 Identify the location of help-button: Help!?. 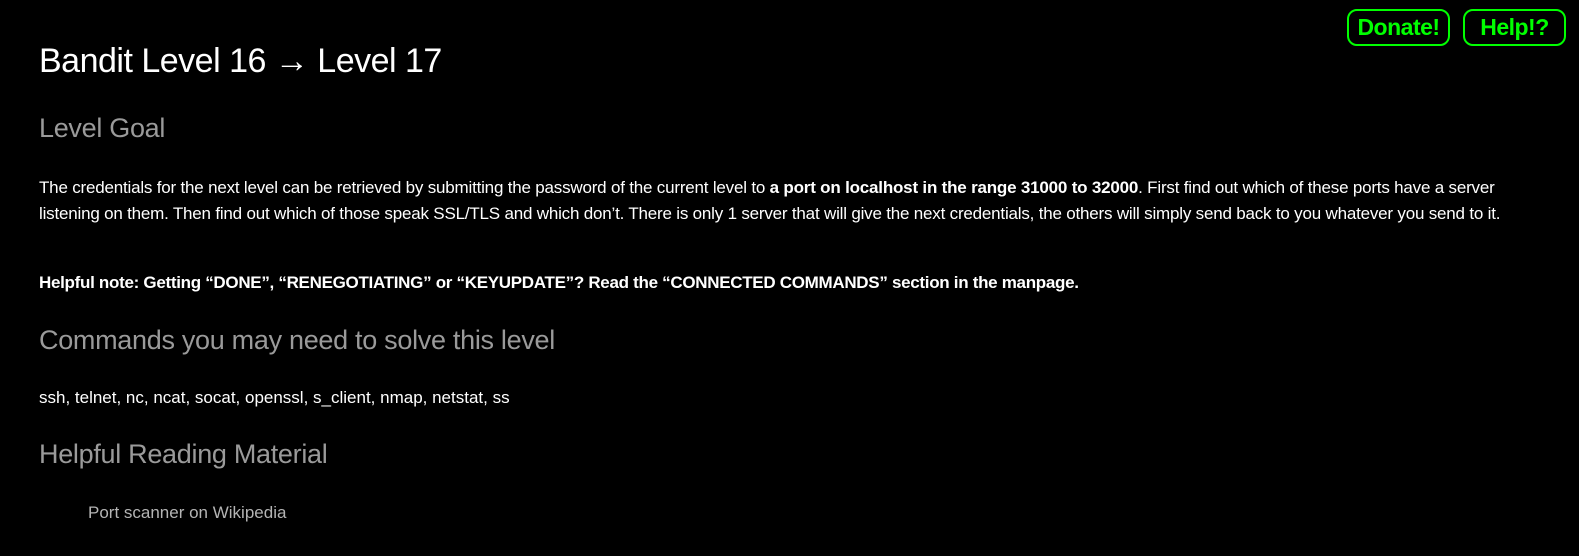
(1514, 27).